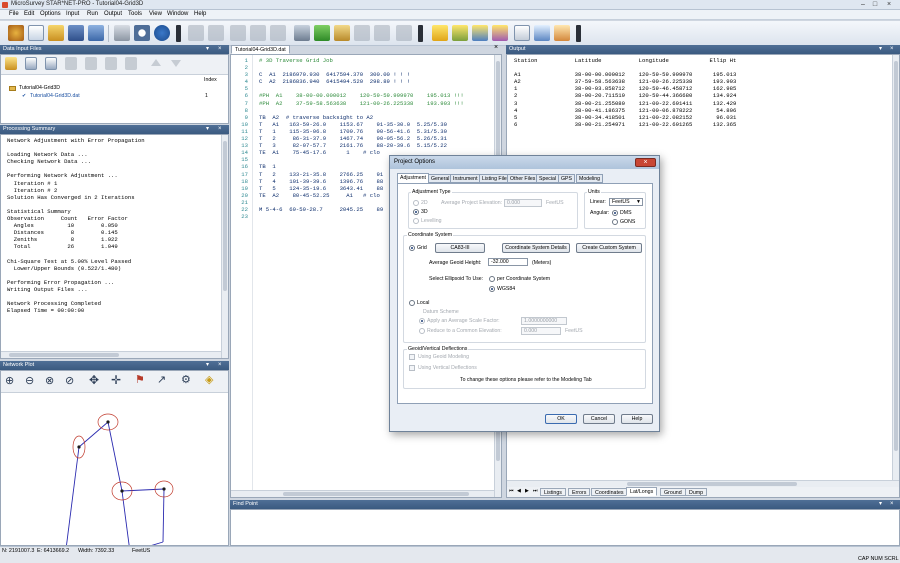 This screenshot has width=900, height=563. Describe the element at coordinates (875, 5) in the screenshot. I see `maximize-icon: □` at that location.